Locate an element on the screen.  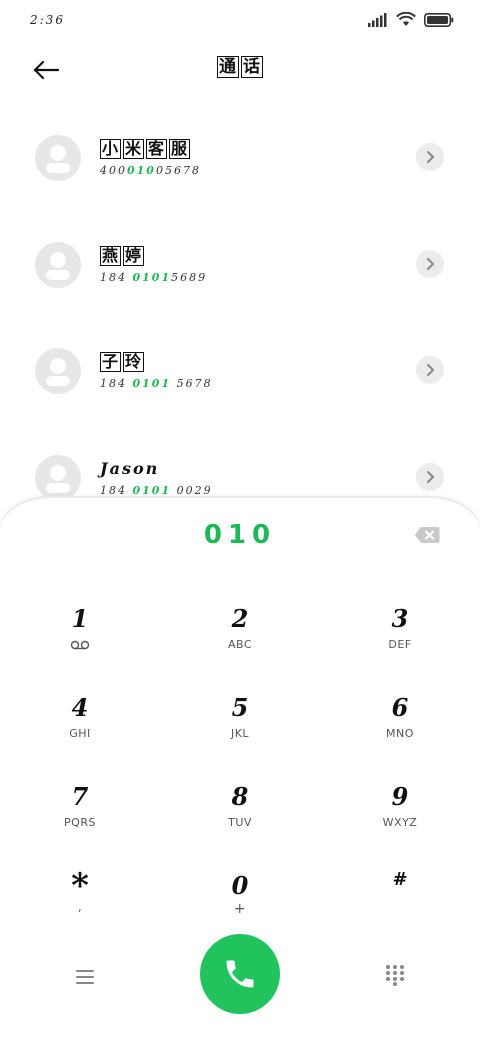
contact-name: Jason is located at coordinates (130, 468).